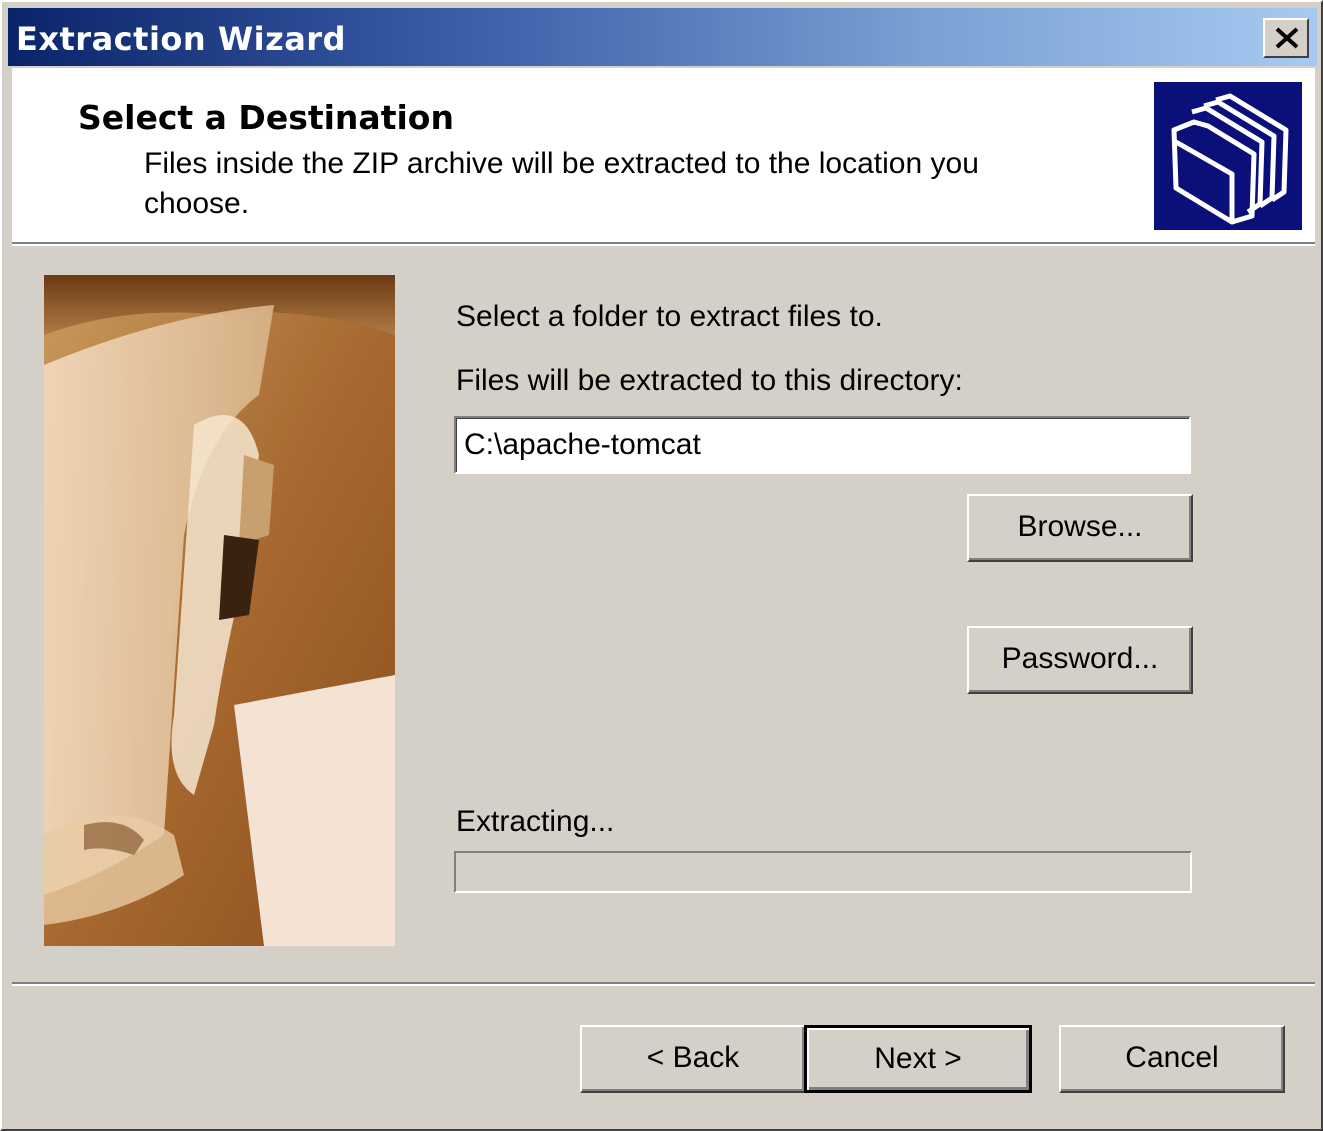  What do you see at coordinates (822, 445) in the screenshot?
I see `directory-input` at bounding box center [822, 445].